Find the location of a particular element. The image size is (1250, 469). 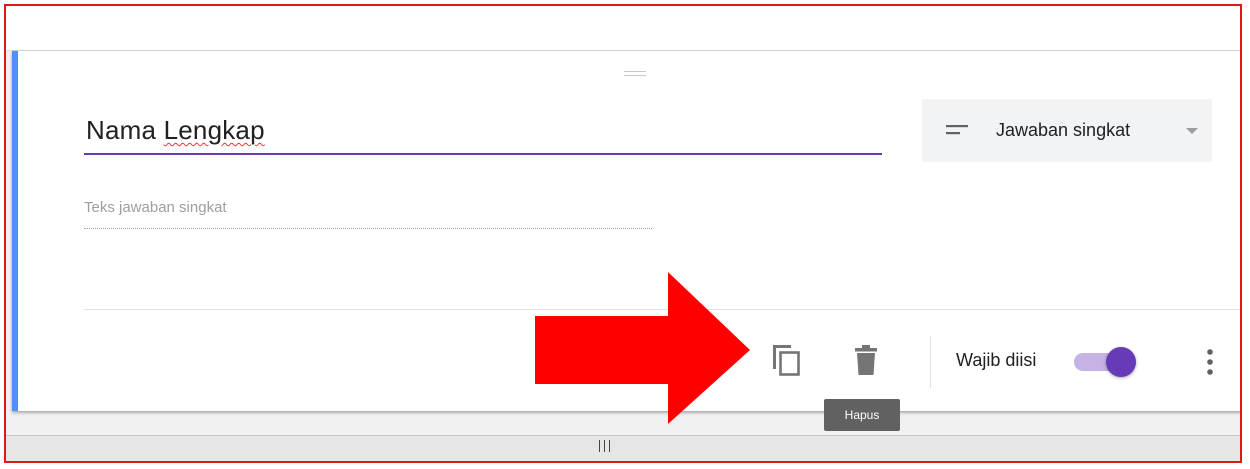

short-answer-preview: Teks jawaban singkat is located at coordinates (368, 214).